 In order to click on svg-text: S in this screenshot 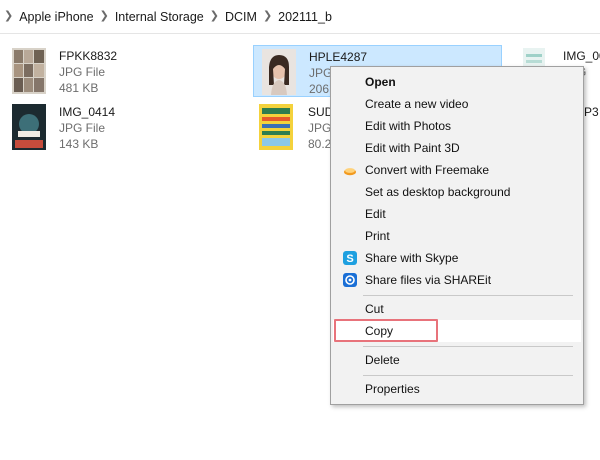, I will do `click(349, 259)`.